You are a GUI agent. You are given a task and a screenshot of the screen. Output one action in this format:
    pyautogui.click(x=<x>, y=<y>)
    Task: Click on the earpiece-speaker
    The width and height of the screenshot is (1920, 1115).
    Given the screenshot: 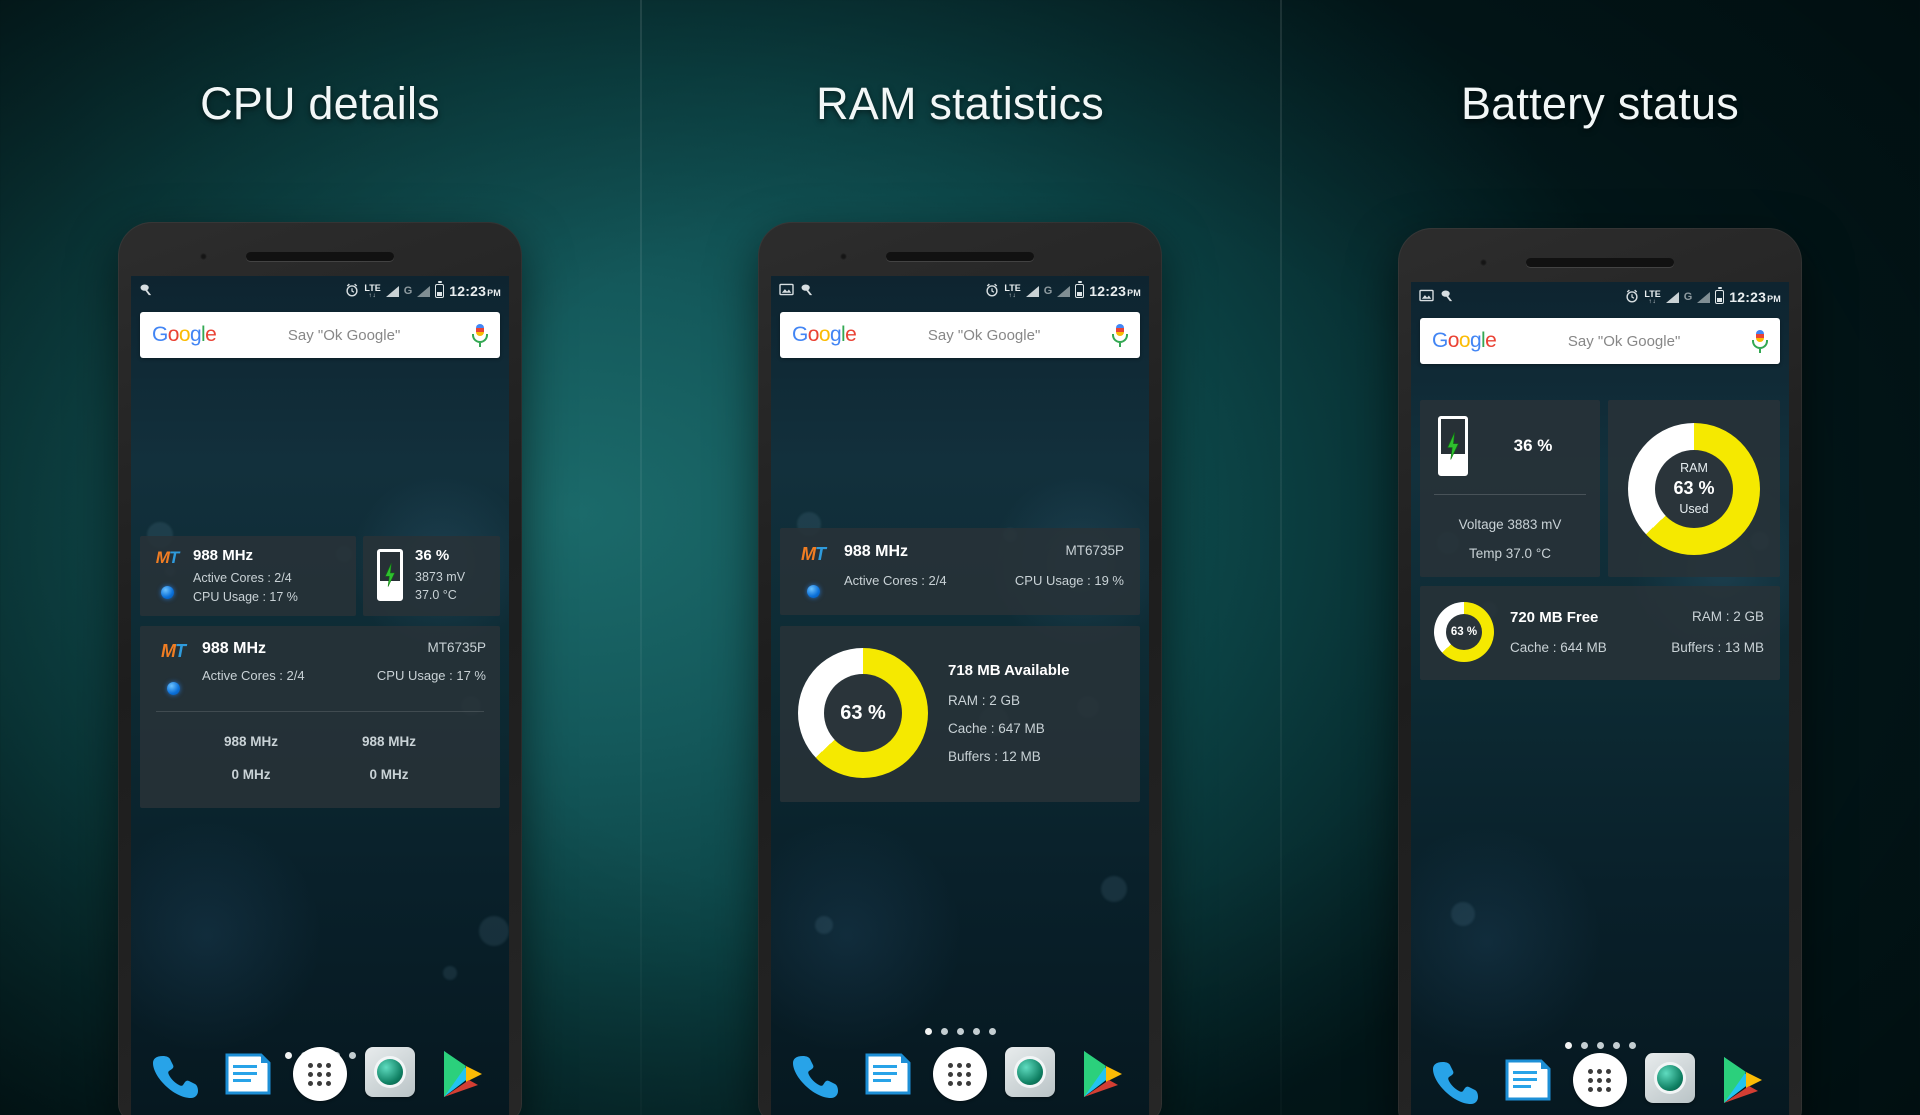 What is the action you would take?
    pyautogui.click(x=320, y=256)
    